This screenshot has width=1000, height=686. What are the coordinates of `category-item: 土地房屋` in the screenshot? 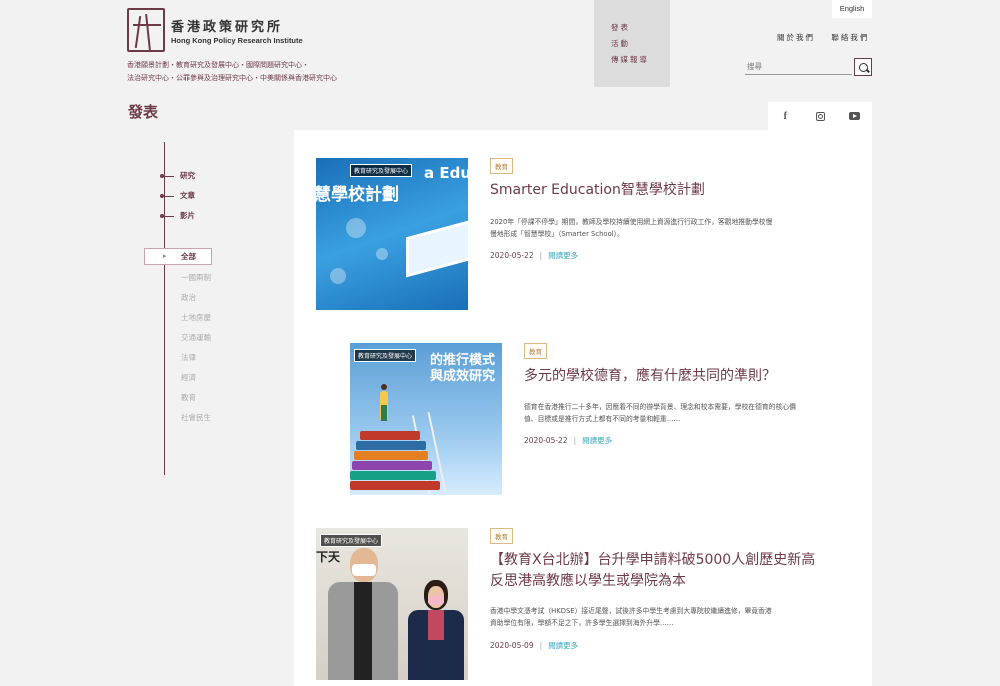 It's located at (196, 317).